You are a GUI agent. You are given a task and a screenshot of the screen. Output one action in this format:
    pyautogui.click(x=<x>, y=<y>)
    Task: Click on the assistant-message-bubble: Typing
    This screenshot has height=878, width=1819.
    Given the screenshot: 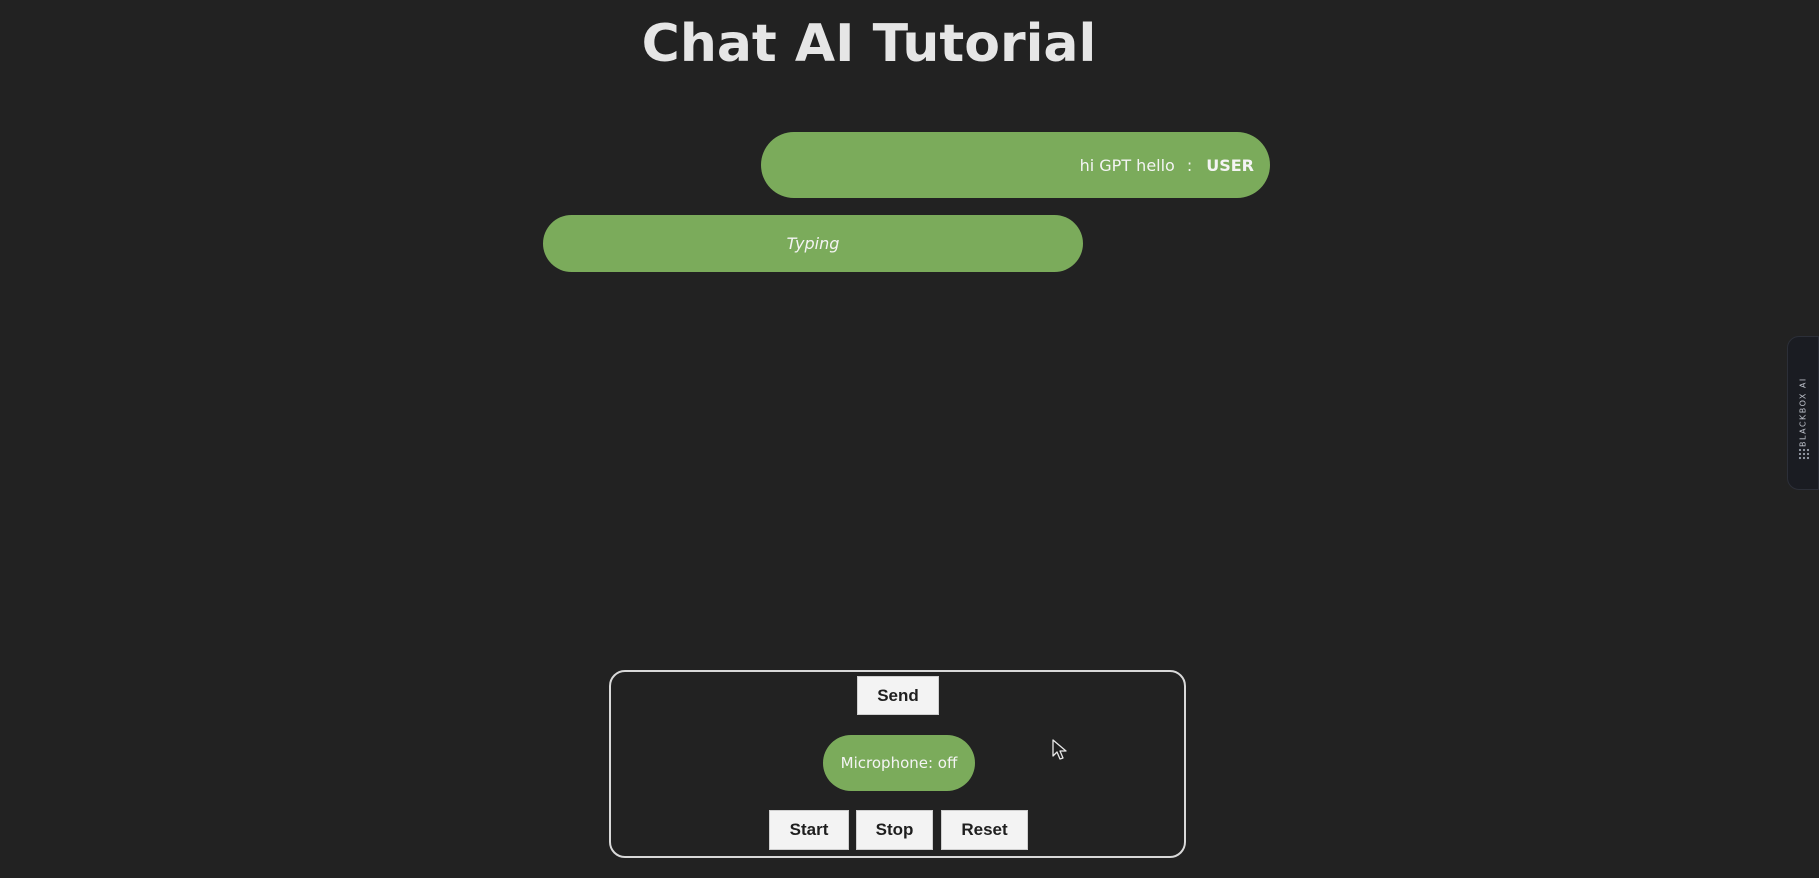 What is the action you would take?
    pyautogui.click(x=813, y=243)
    